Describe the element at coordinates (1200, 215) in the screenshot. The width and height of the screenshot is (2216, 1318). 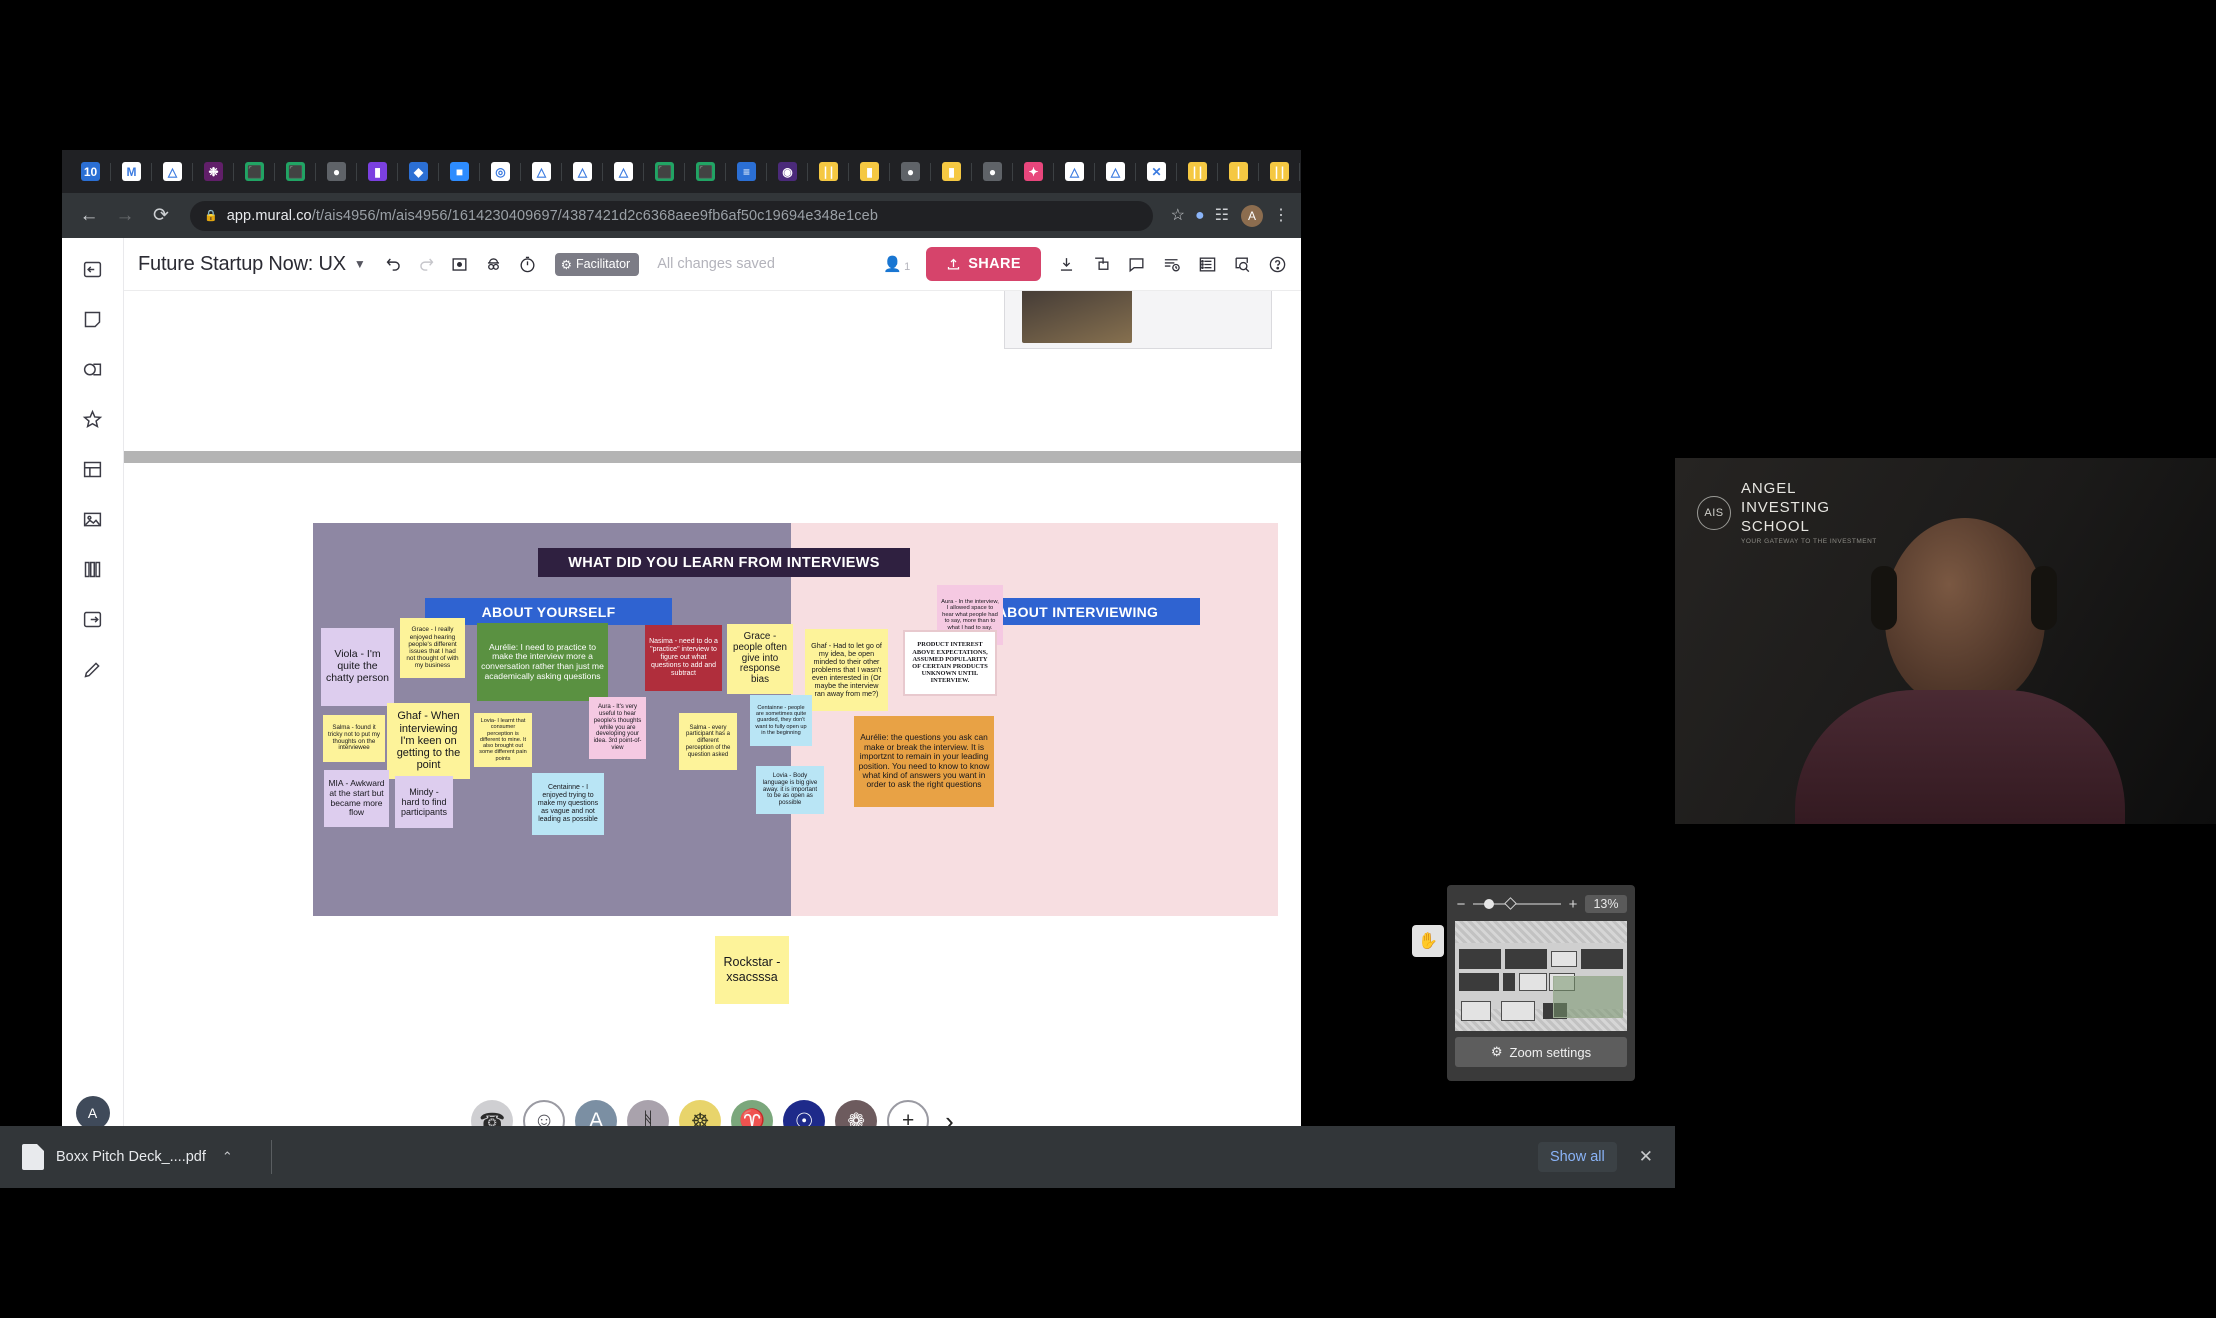
I see `extension-puzzle-icon: ●` at that location.